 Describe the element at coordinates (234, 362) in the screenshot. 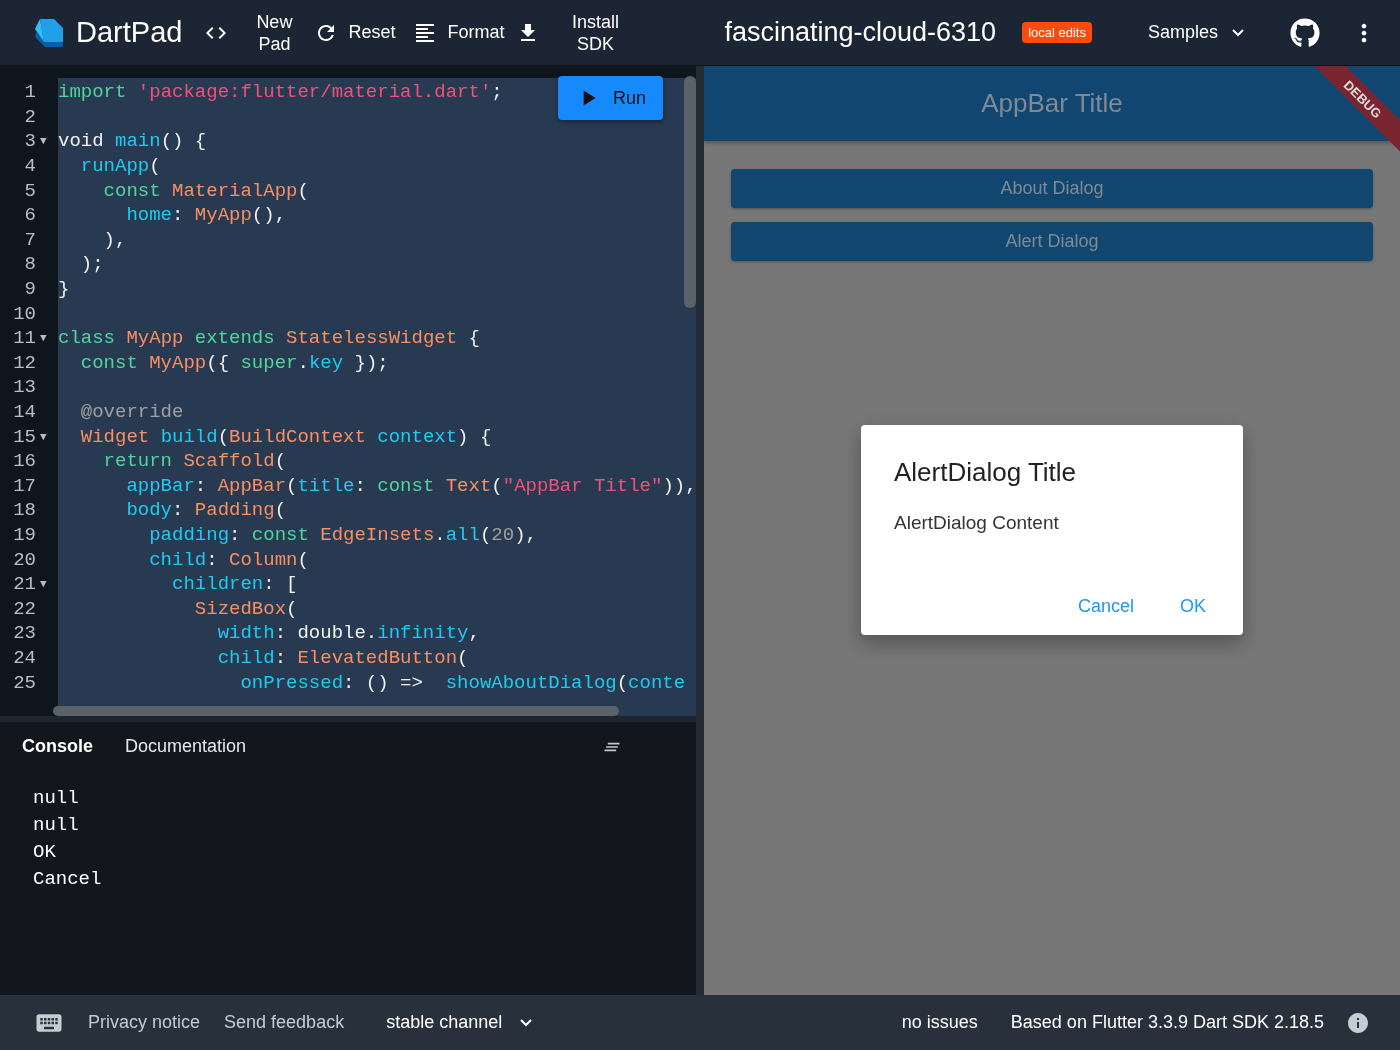

I see `code-line: const MyApp({ super.key });` at that location.